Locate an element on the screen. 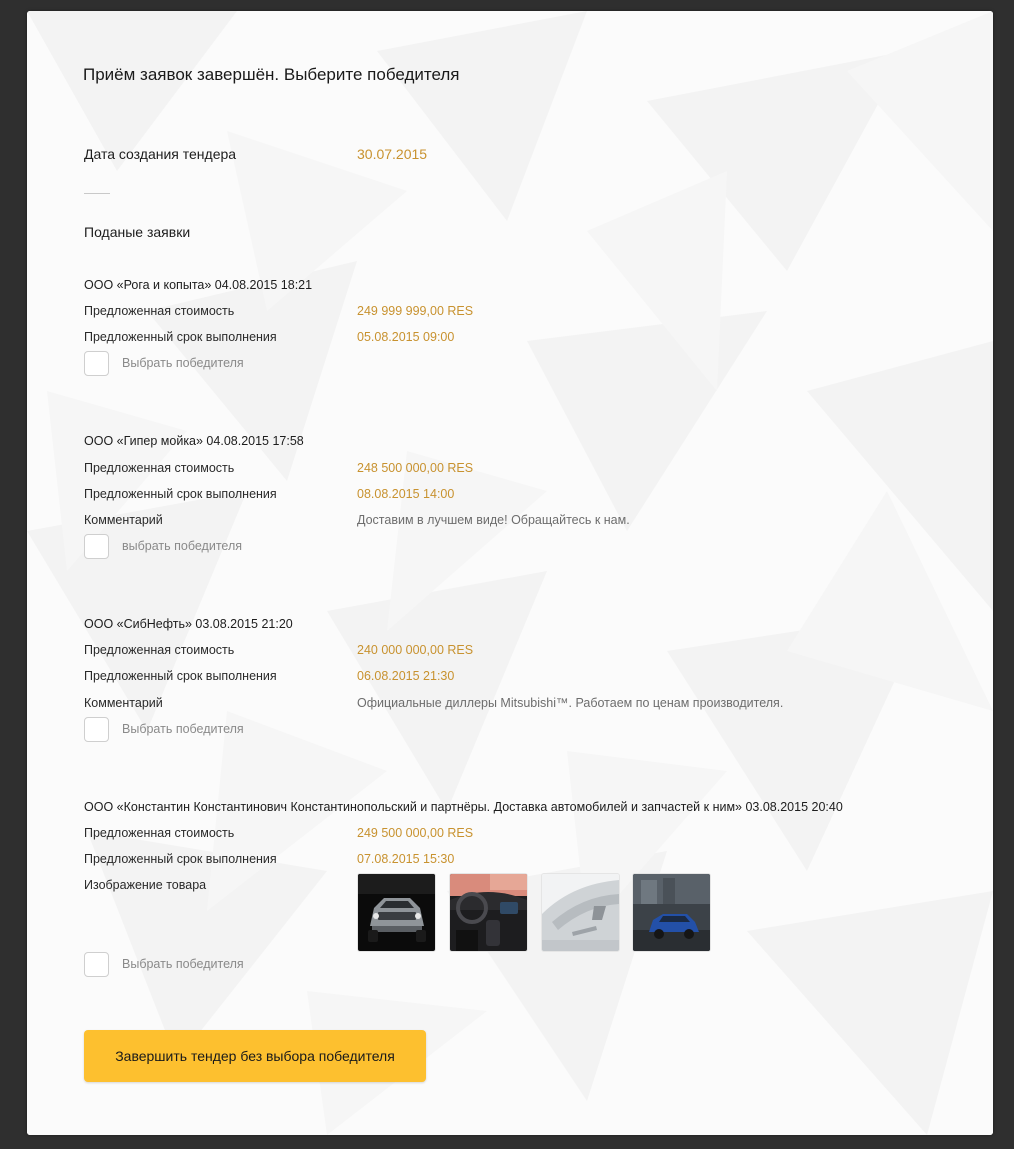 The width and height of the screenshot is (1014, 1149). tender-created-label: Дата создания тендера is located at coordinates (160, 154).